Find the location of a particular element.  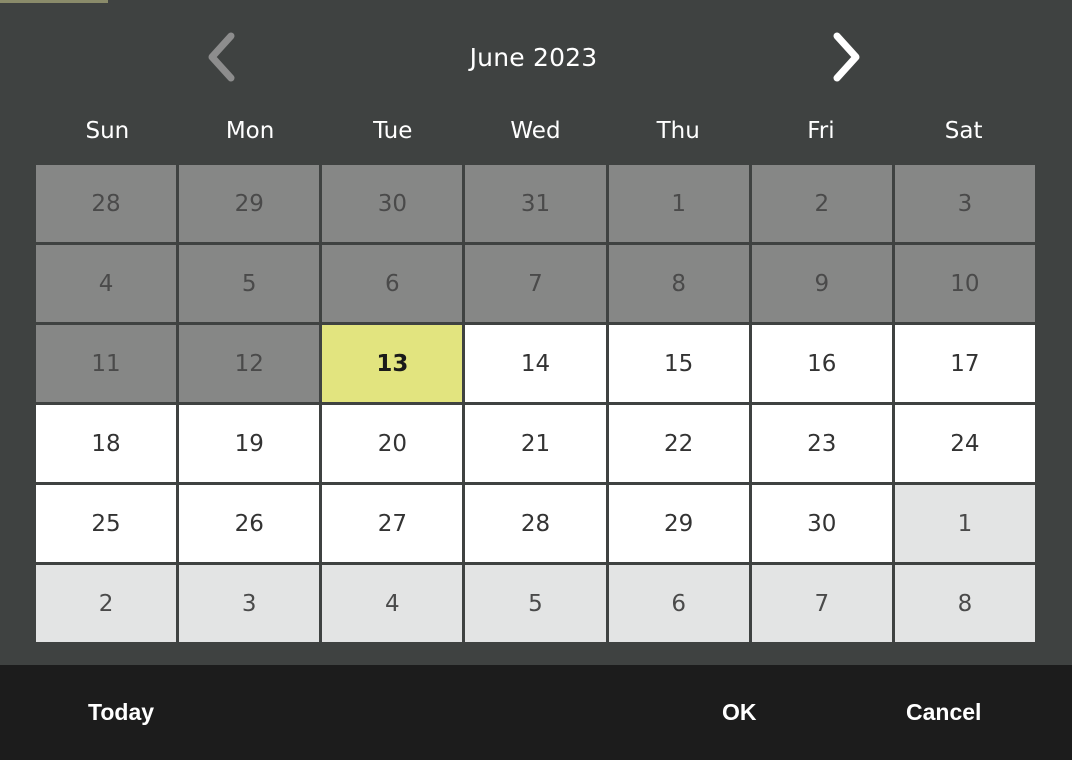

day-cell: 27 is located at coordinates (392, 523).